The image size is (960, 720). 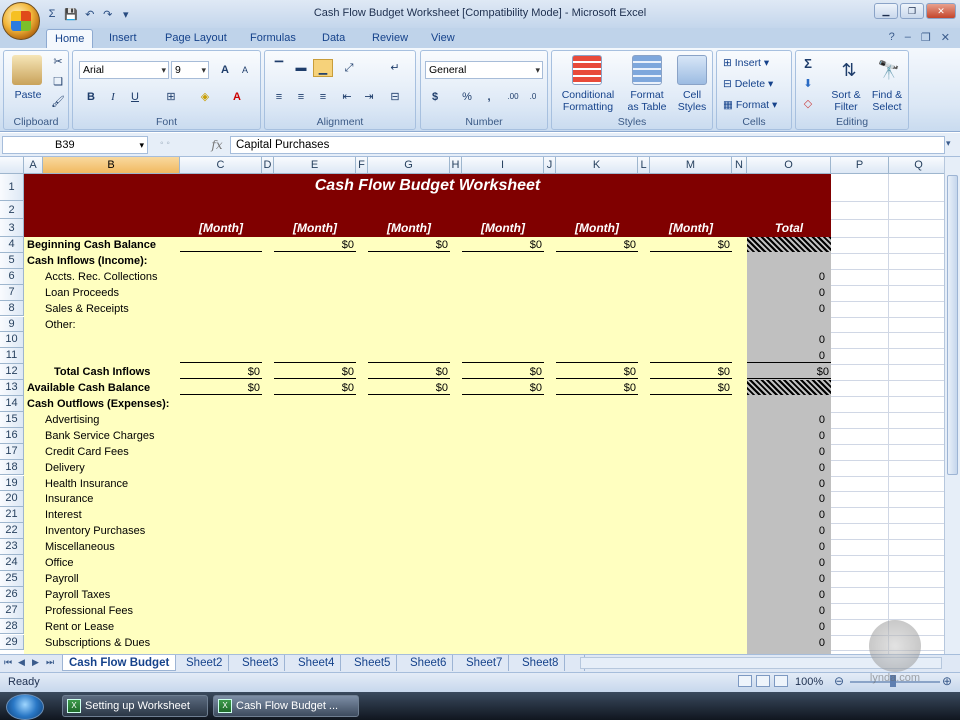 What do you see at coordinates (28, 95) in the screenshot?
I see `paste-button: Paste` at bounding box center [28, 95].